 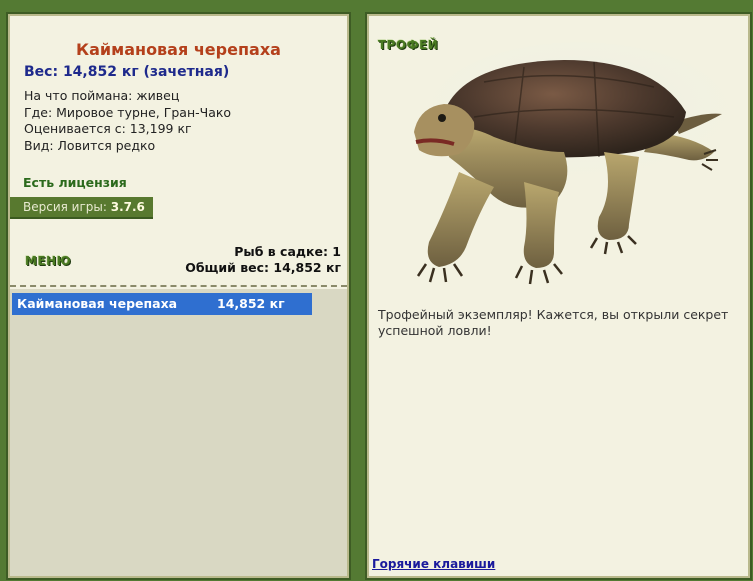 I want to click on bait-info: На что поймана: живец, so click(x=102, y=95).